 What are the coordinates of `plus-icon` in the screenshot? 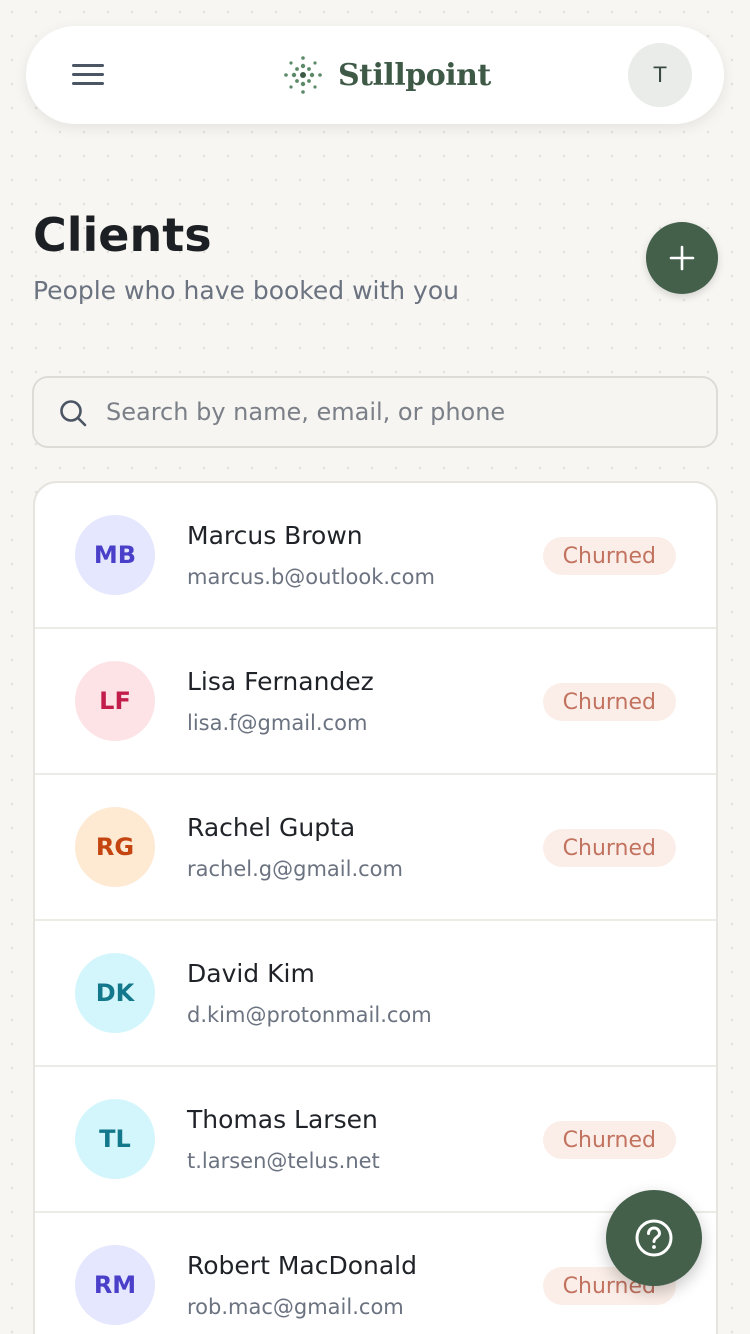 It's located at (682, 258).